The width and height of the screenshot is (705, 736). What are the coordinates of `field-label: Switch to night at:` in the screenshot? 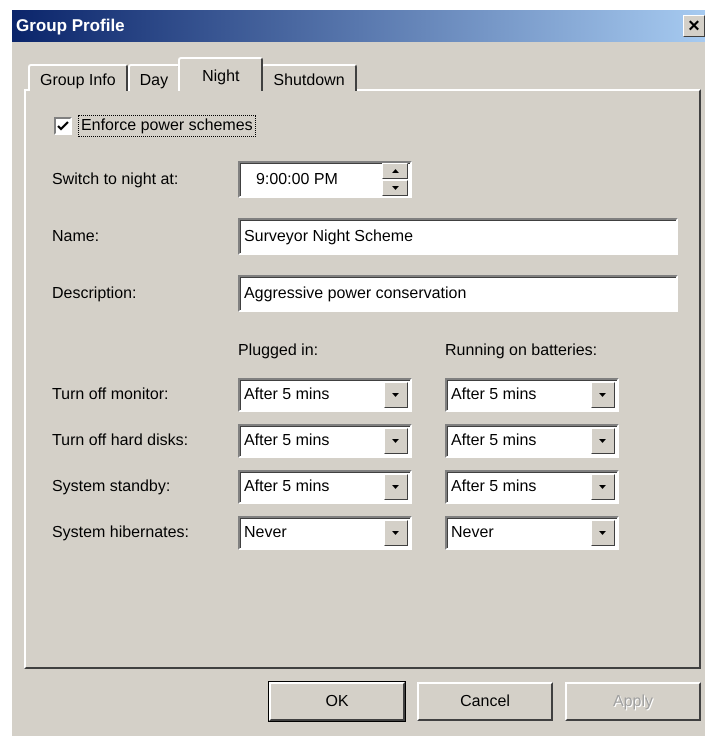 It's located at (116, 179).